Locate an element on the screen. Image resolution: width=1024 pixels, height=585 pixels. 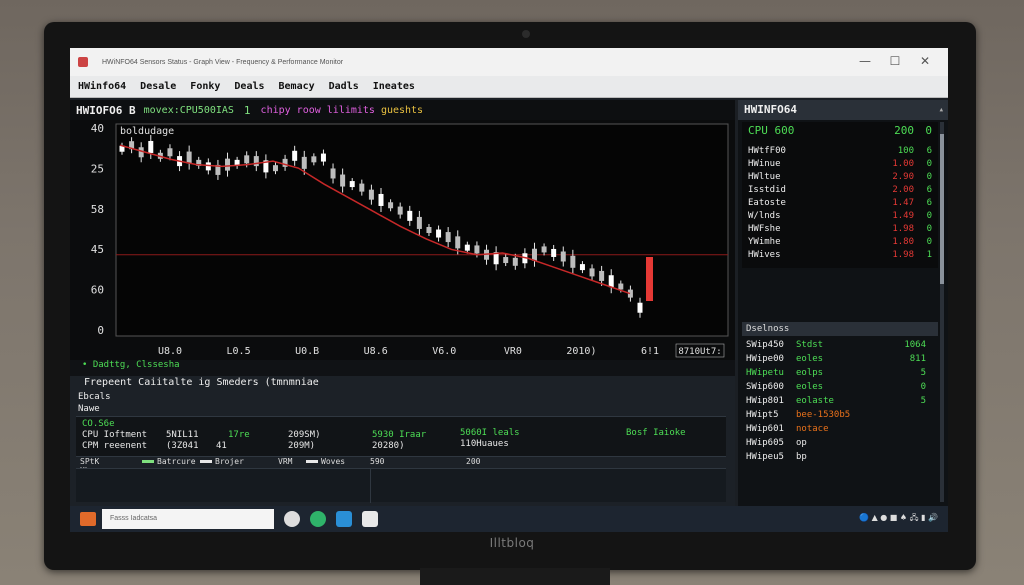
details-cell: 209SM) is located at coordinates (304, 435).